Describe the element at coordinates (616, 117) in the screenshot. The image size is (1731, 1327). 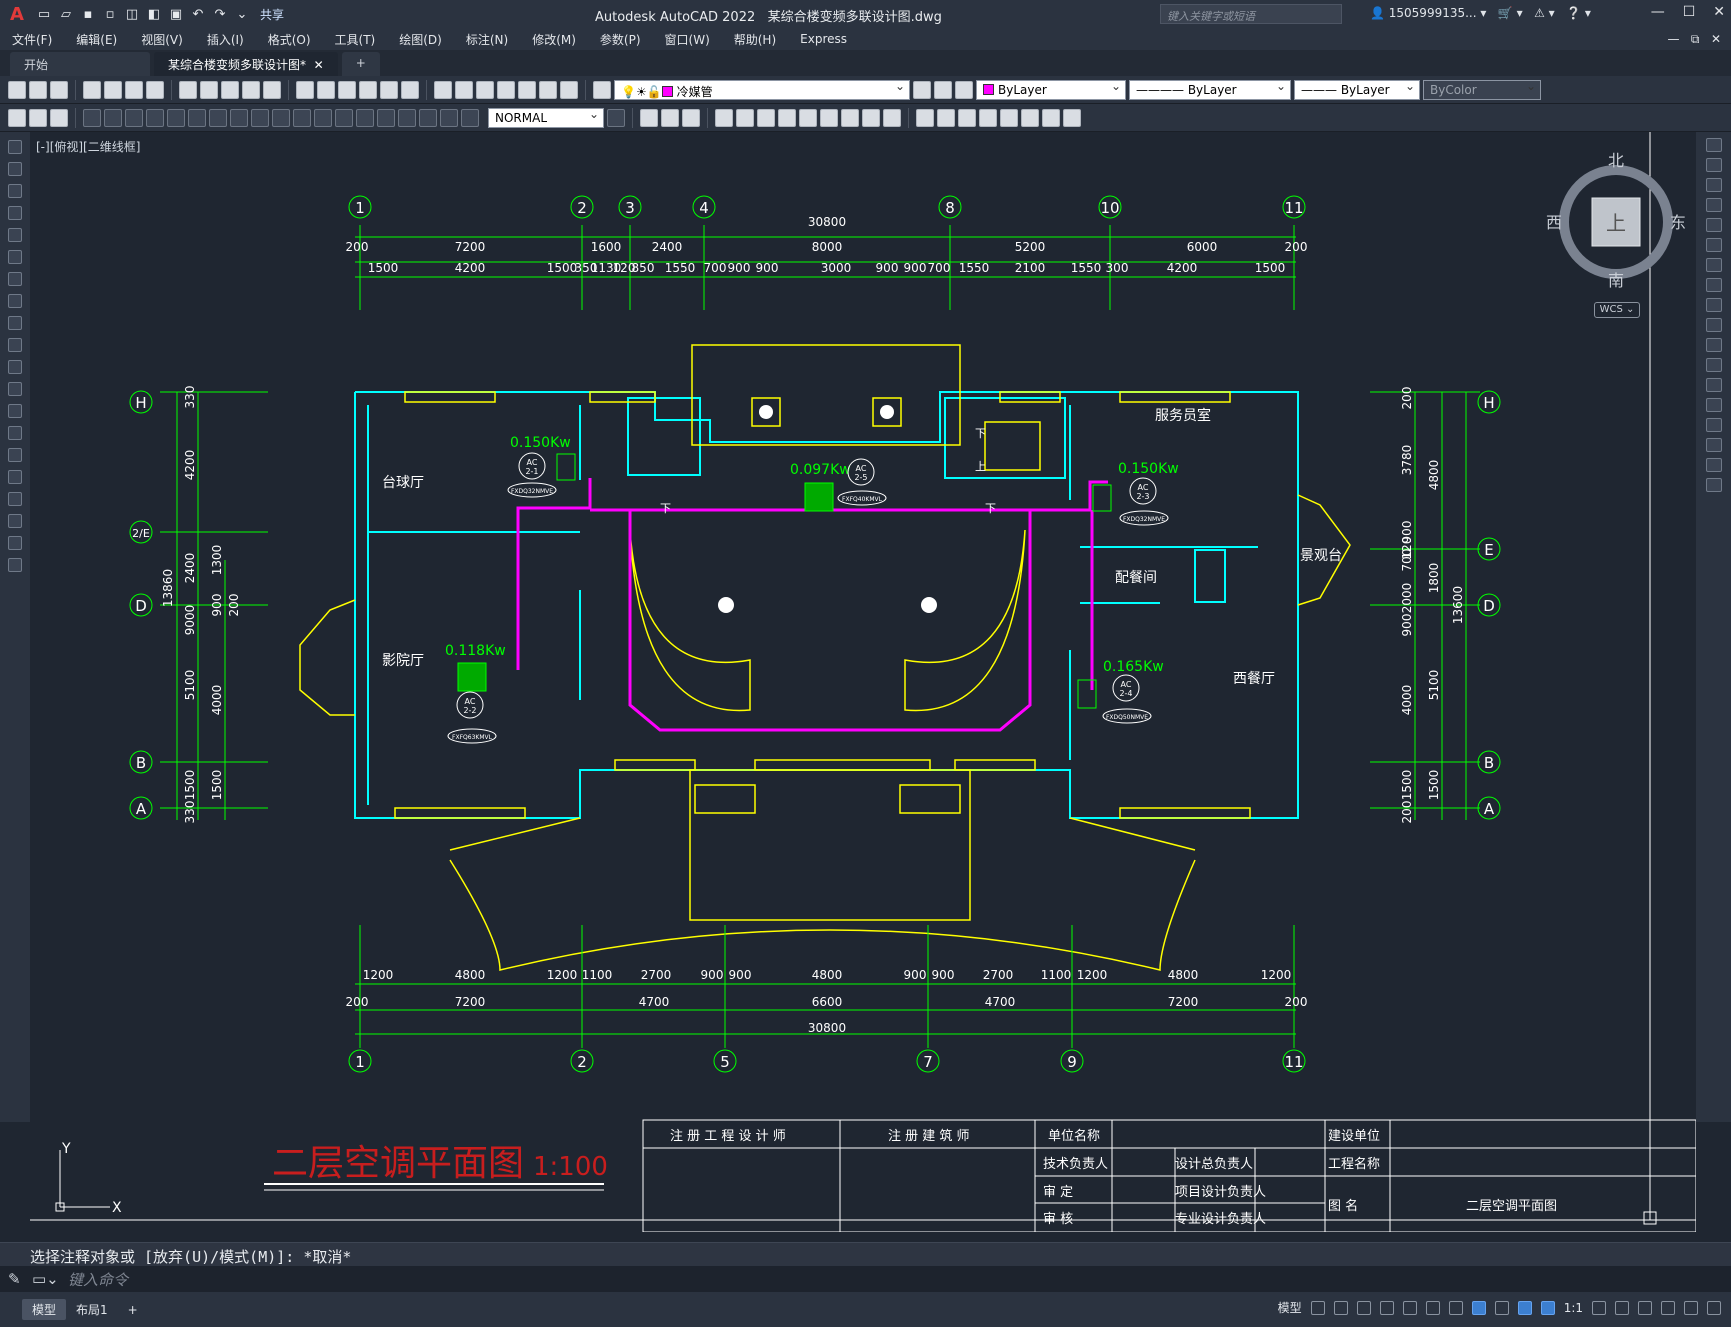
I see `dimstyle-icon` at that location.